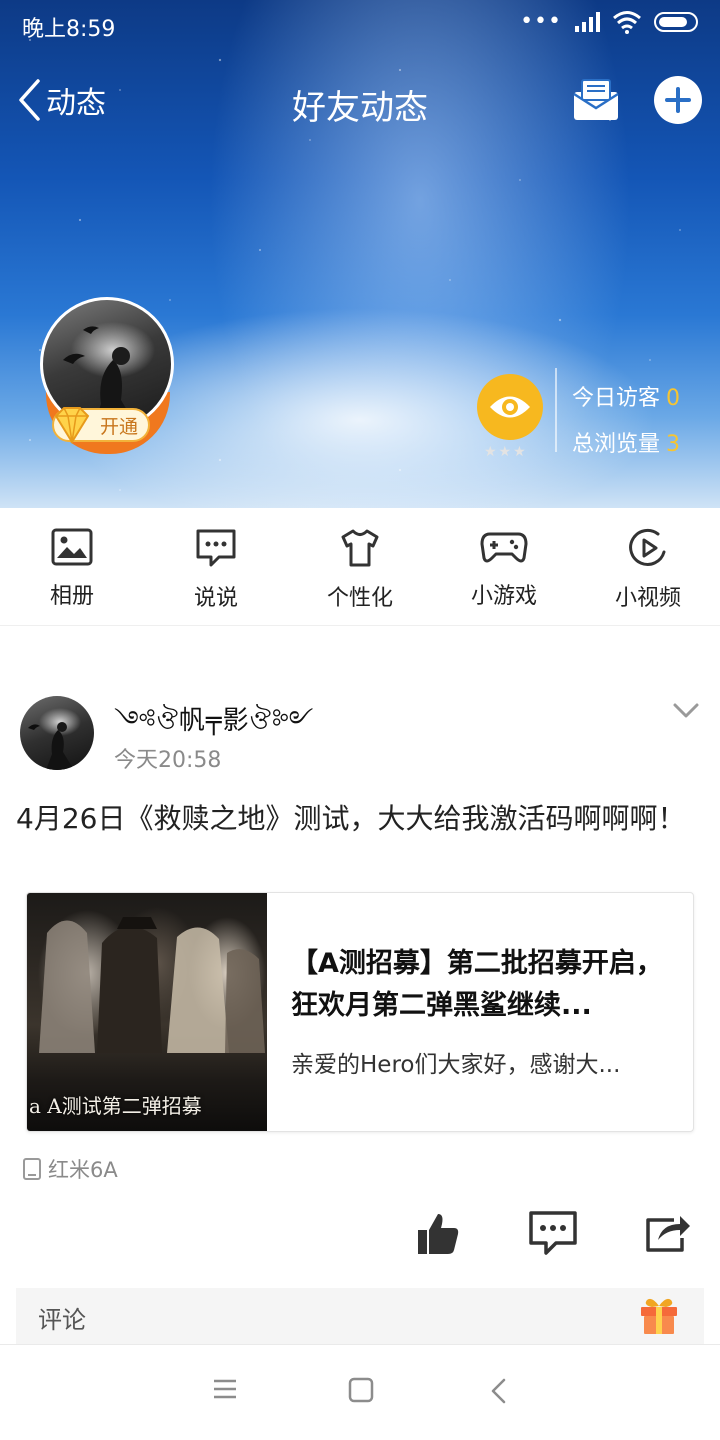 The width and height of the screenshot is (720, 1440). Describe the element at coordinates (71, 596) in the screenshot. I see `menu-album-label: 相册` at that location.